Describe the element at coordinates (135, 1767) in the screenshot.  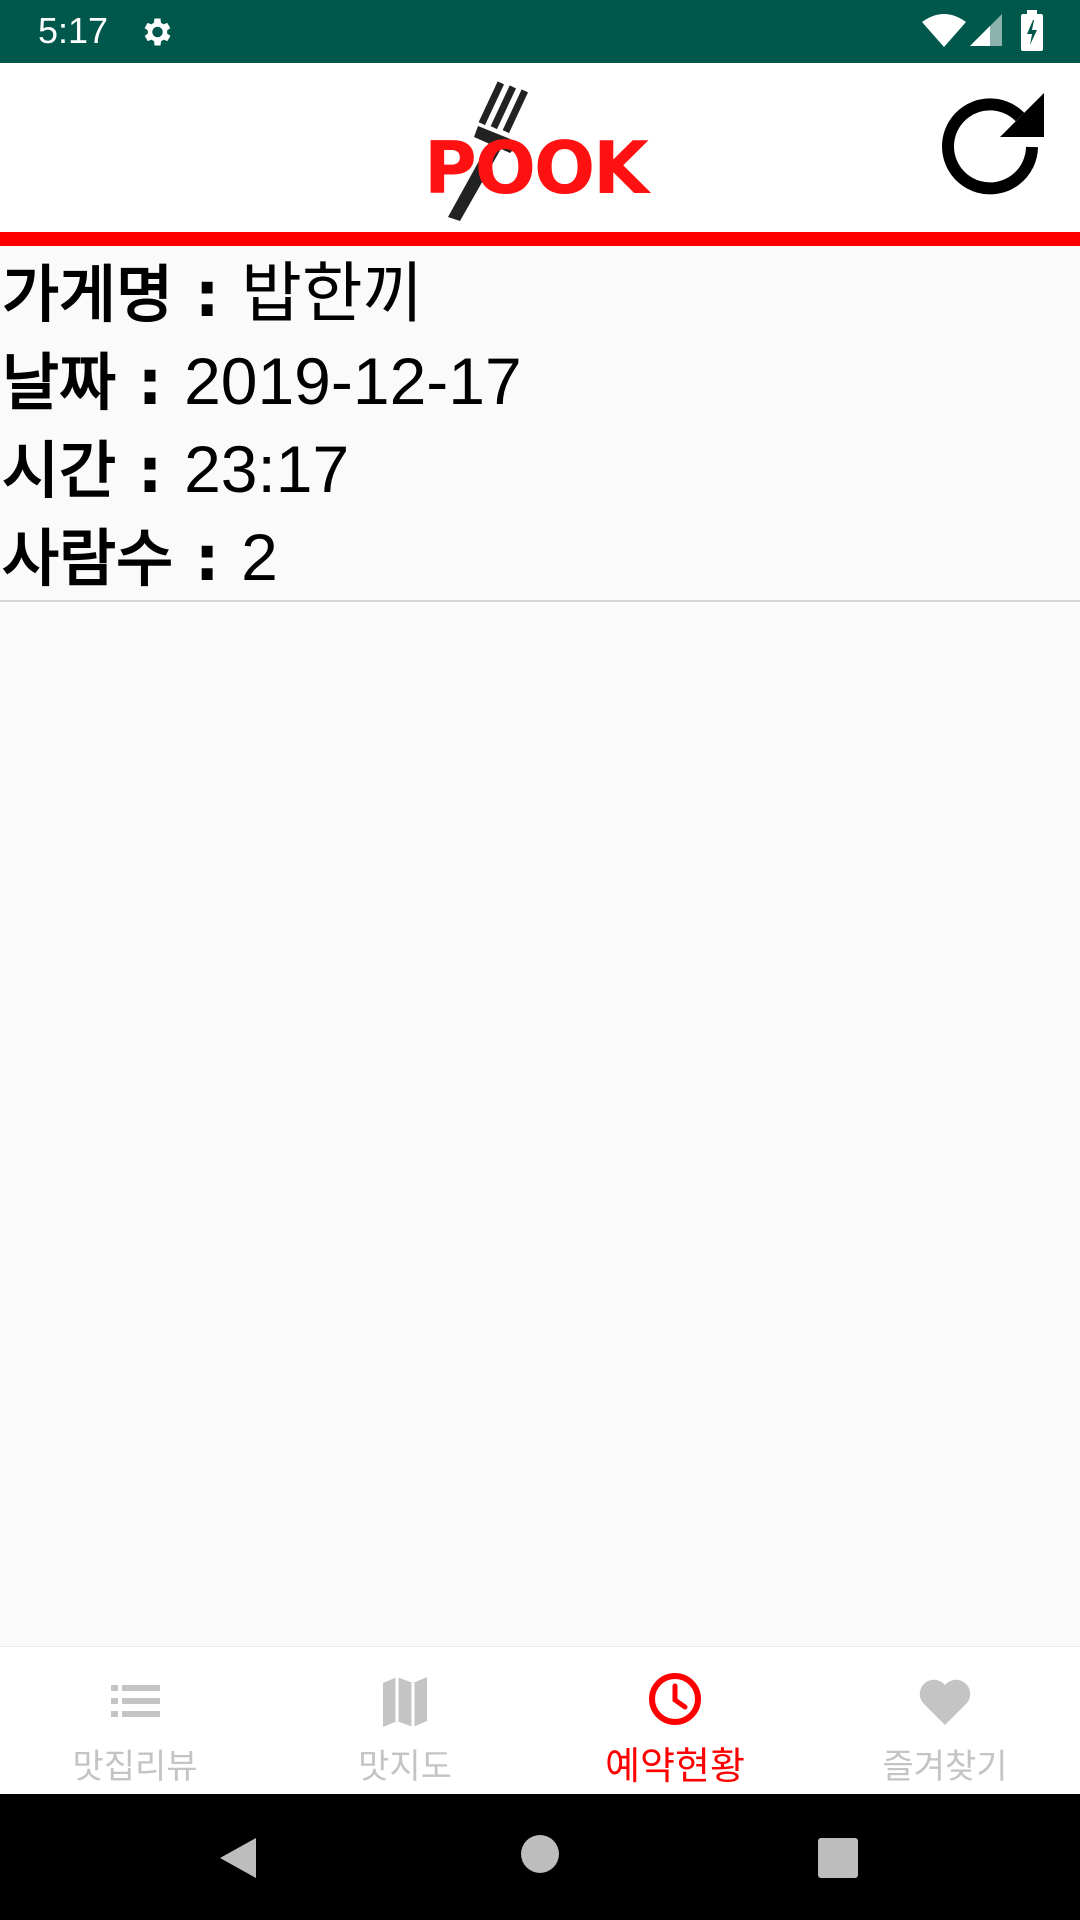
I see `nav-label-reviews: 맛집리뷰` at that location.